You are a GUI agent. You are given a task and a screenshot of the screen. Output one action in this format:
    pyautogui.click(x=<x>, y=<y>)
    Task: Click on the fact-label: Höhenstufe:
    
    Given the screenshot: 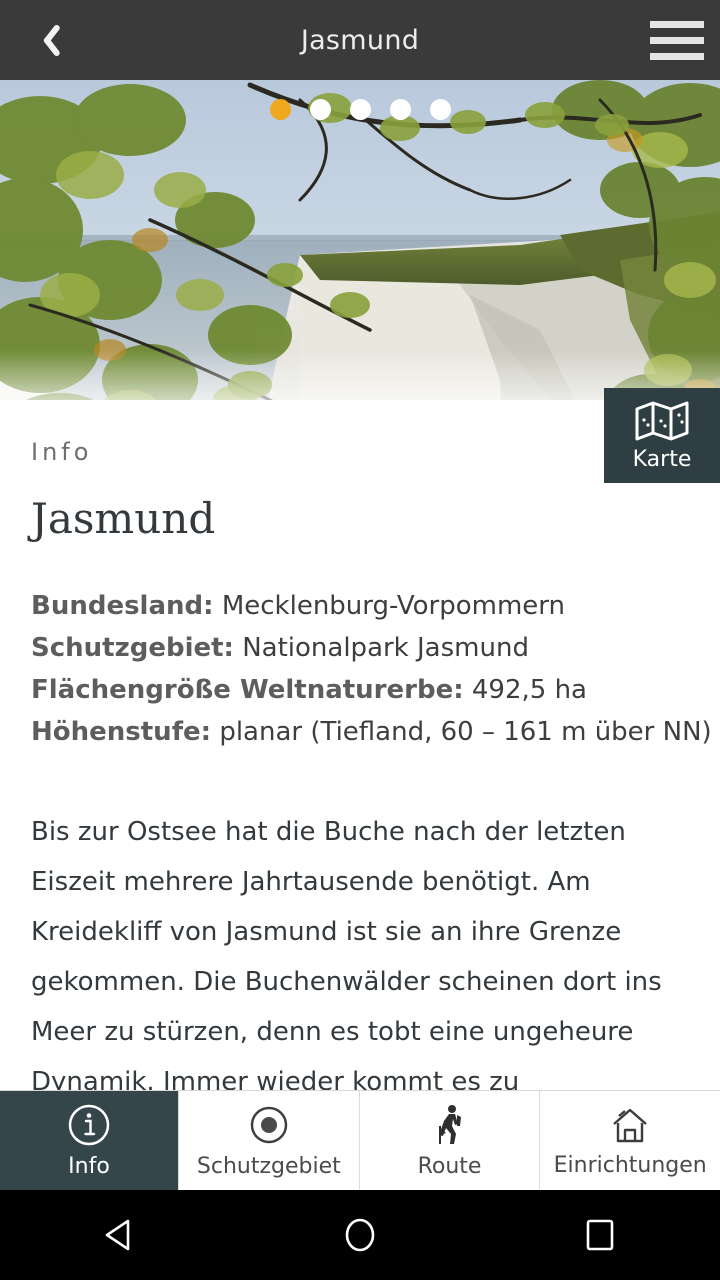 What is the action you would take?
    pyautogui.click(x=121, y=732)
    